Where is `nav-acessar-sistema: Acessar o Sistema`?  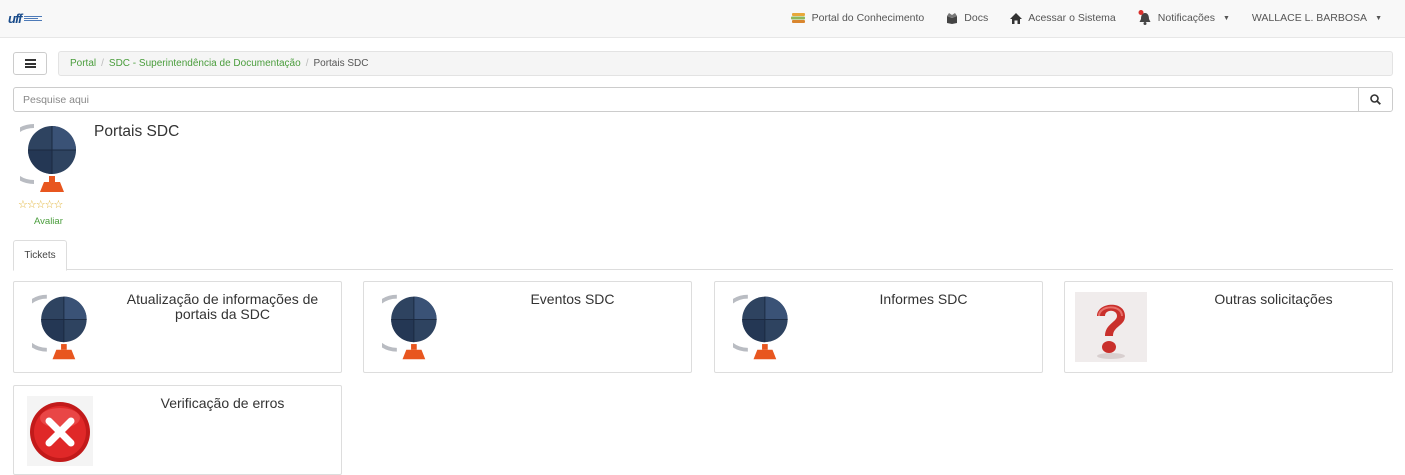
nav-acessar-sistema: Acessar o Sistema is located at coordinates (1063, 18).